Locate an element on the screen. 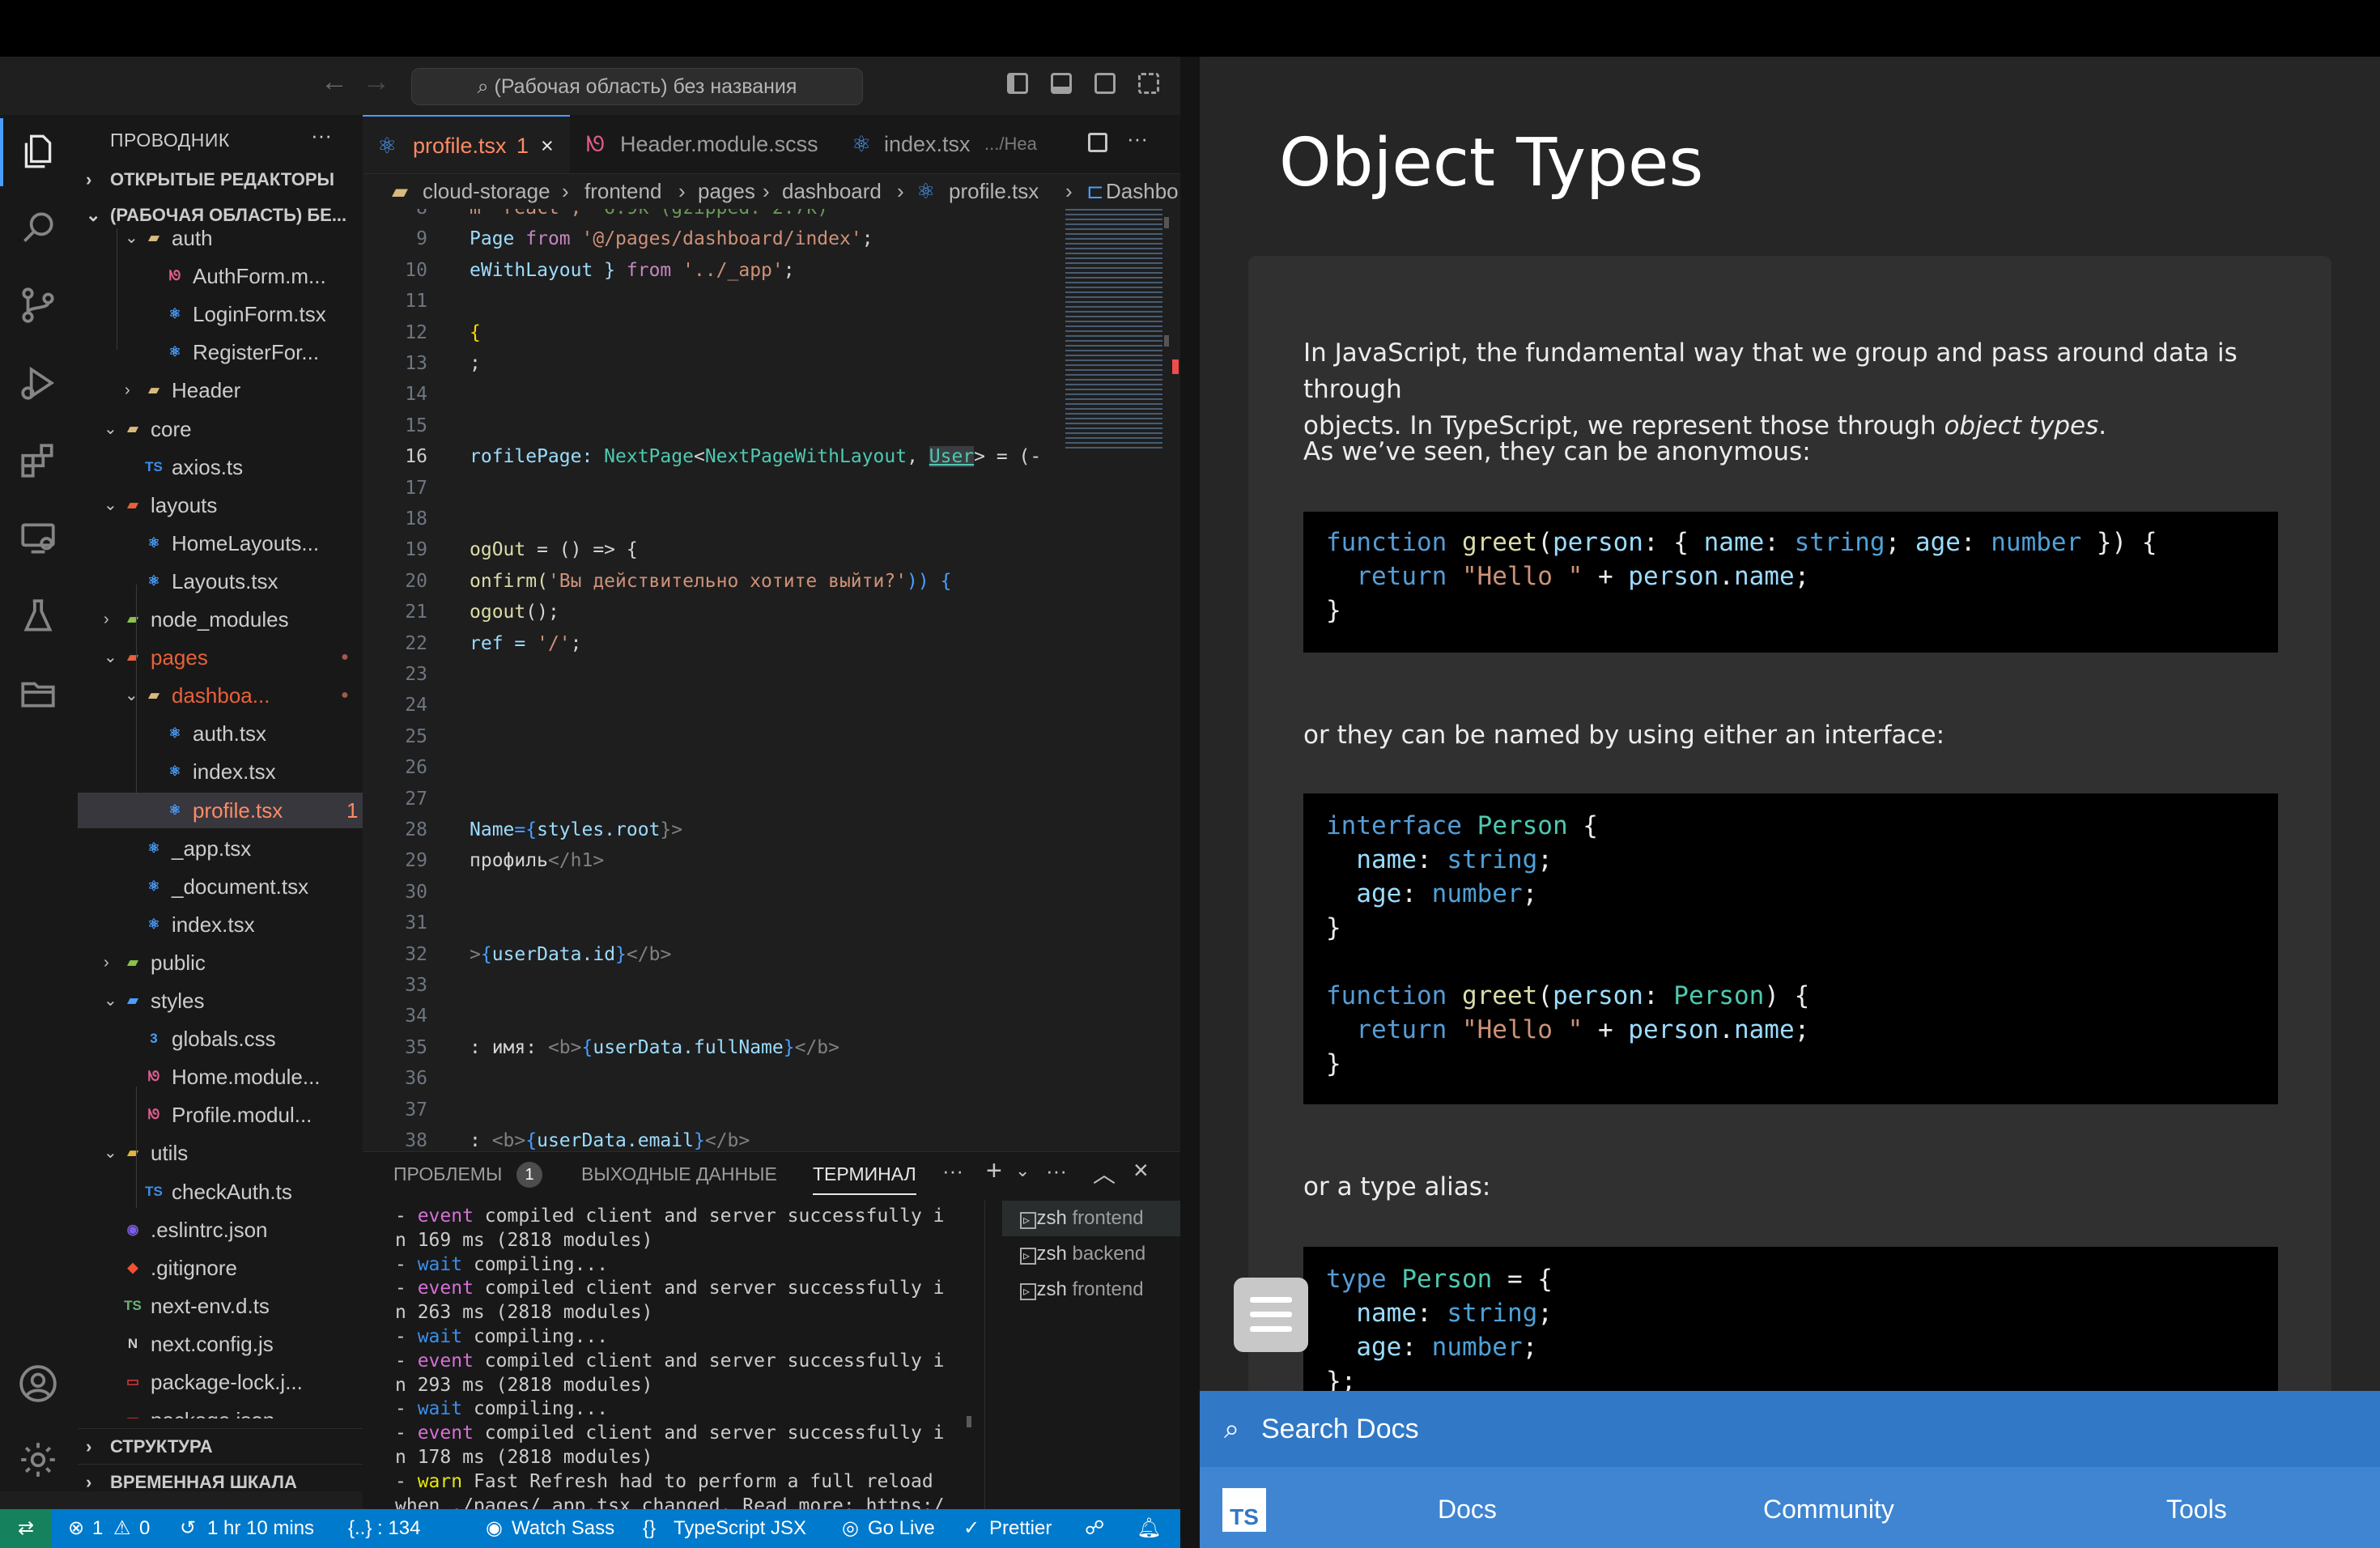  search-icon is located at coordinates (38, 227).